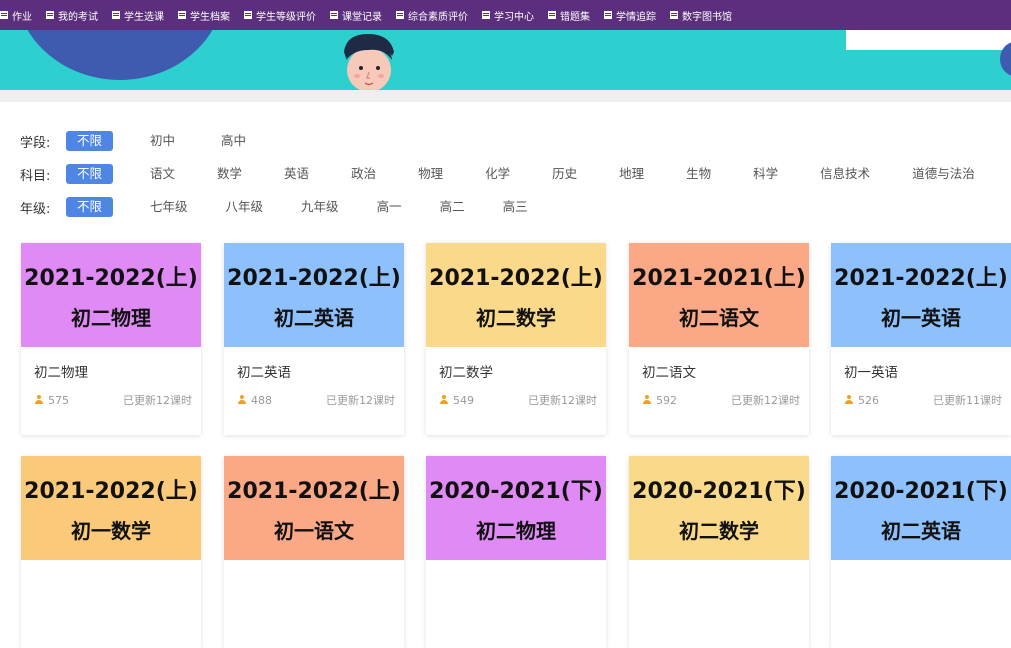 This screenshot has height=648, width=1011. Describe the element at coordinates (162, 174) in the screenshot. I see `filter-subject-option: 语文` at that location.